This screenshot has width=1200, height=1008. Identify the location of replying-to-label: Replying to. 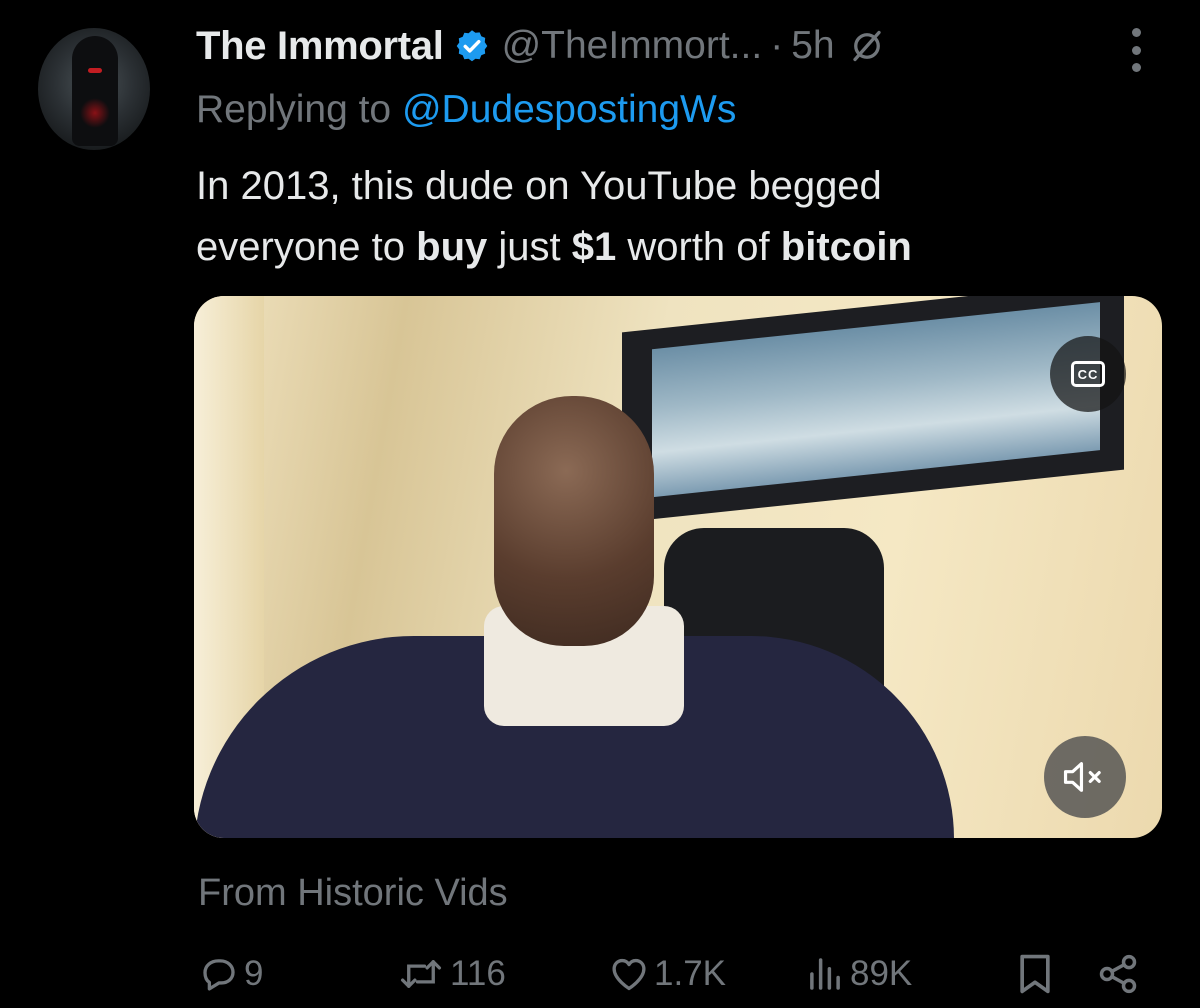
(294, 109).